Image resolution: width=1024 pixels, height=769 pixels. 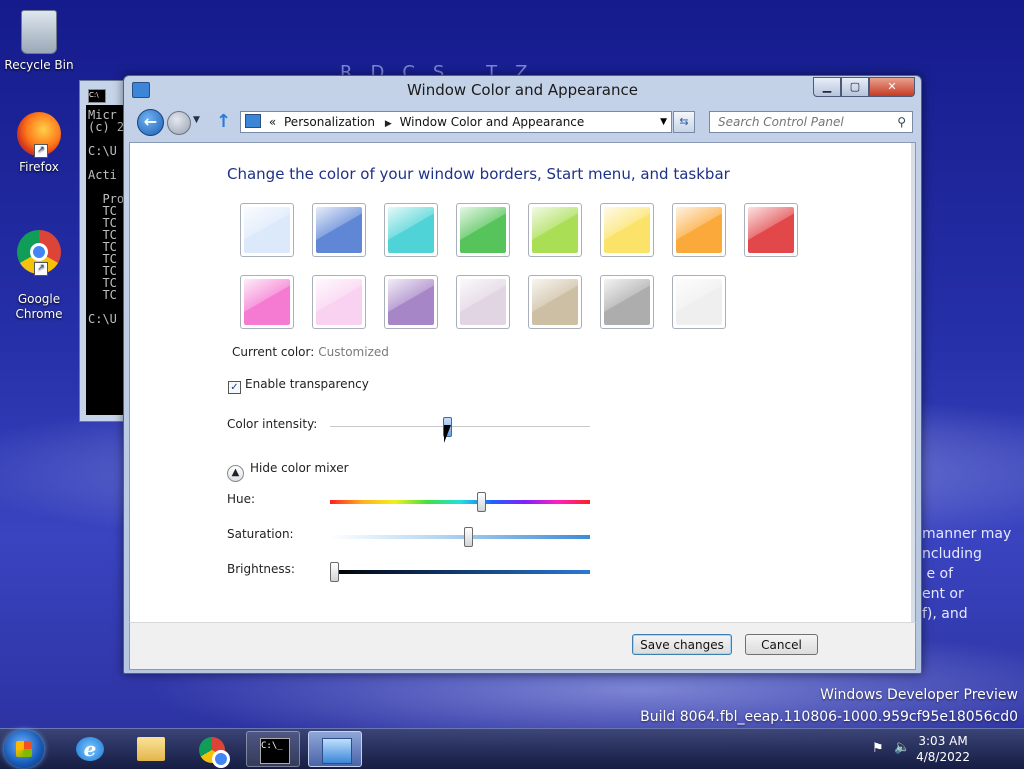 I want to click on taskbar: e C:\_ ⚑ 🔈 3:03 AM 4/8/2022, so click(x=512, y=748).